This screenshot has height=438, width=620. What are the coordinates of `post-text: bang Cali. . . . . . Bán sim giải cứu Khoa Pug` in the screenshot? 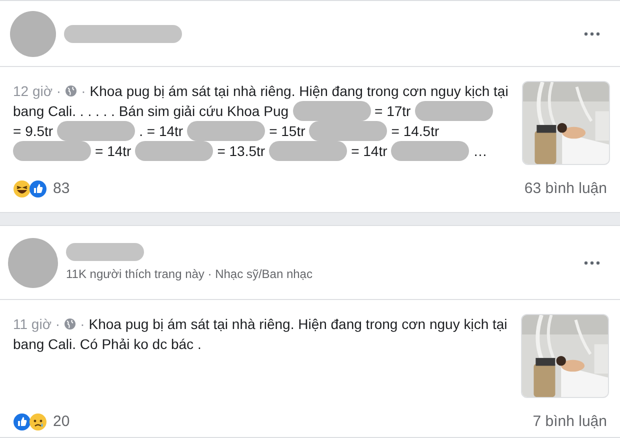 It's located at (151, 111).